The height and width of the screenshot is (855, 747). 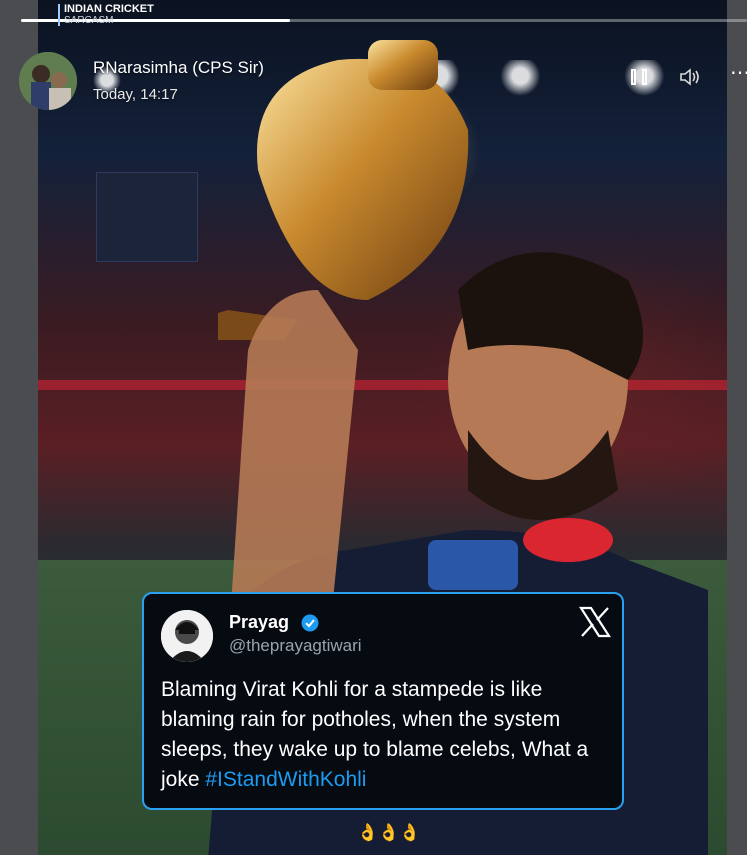 I want to click on poster-avatar, so click(x=48, y=81).